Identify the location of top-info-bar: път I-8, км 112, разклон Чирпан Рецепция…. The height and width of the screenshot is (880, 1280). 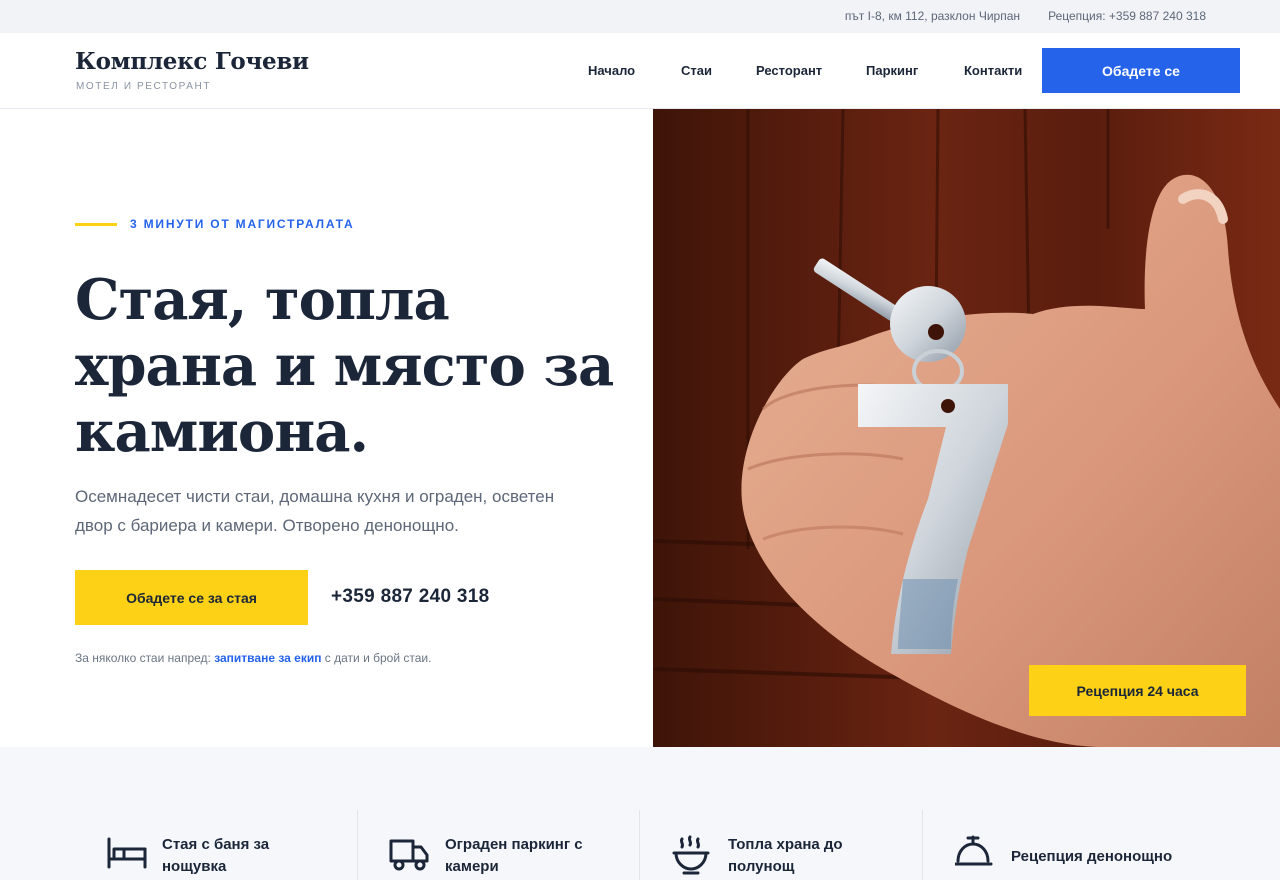
(640, 16).